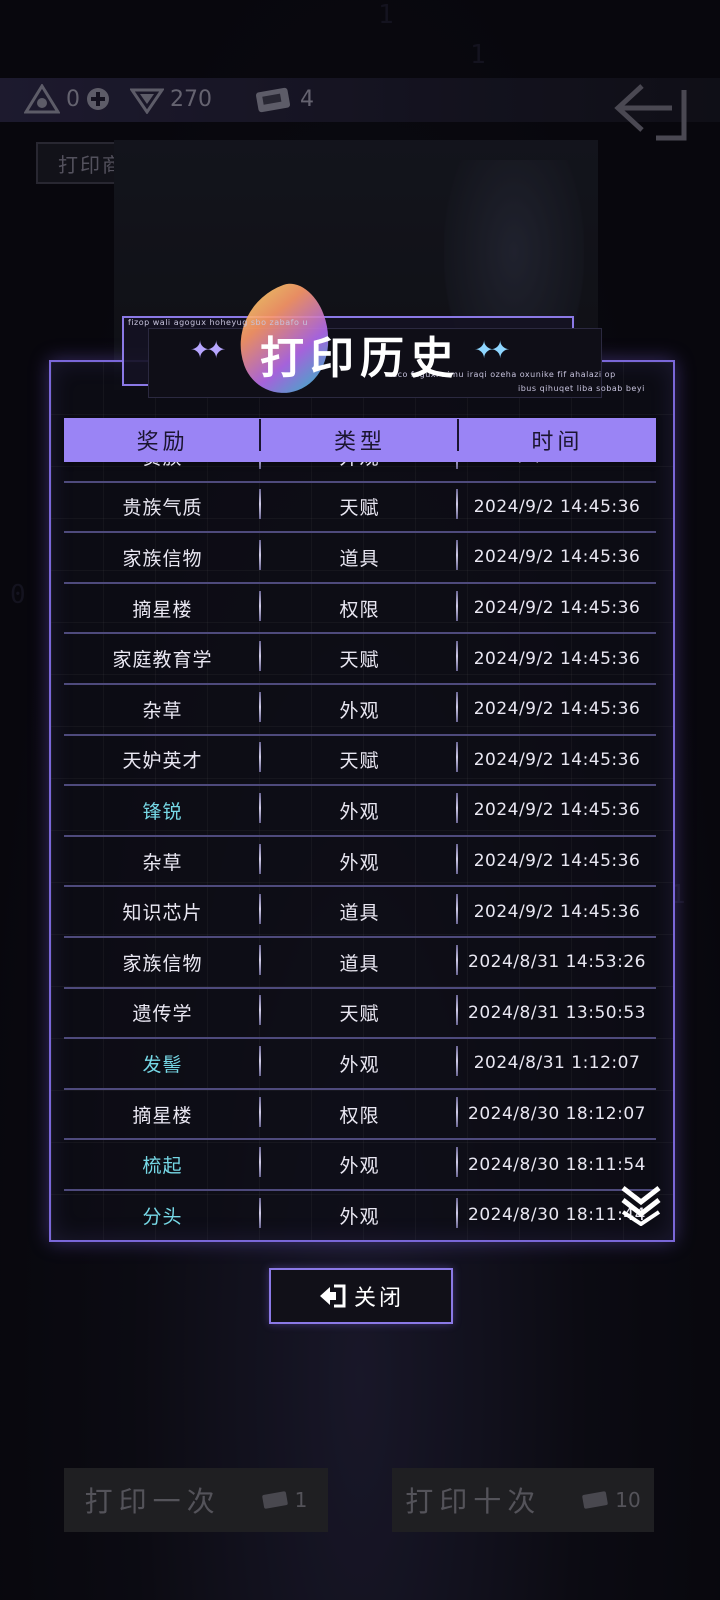  I want to click on column-header-type: 类型, so click(360, 437).